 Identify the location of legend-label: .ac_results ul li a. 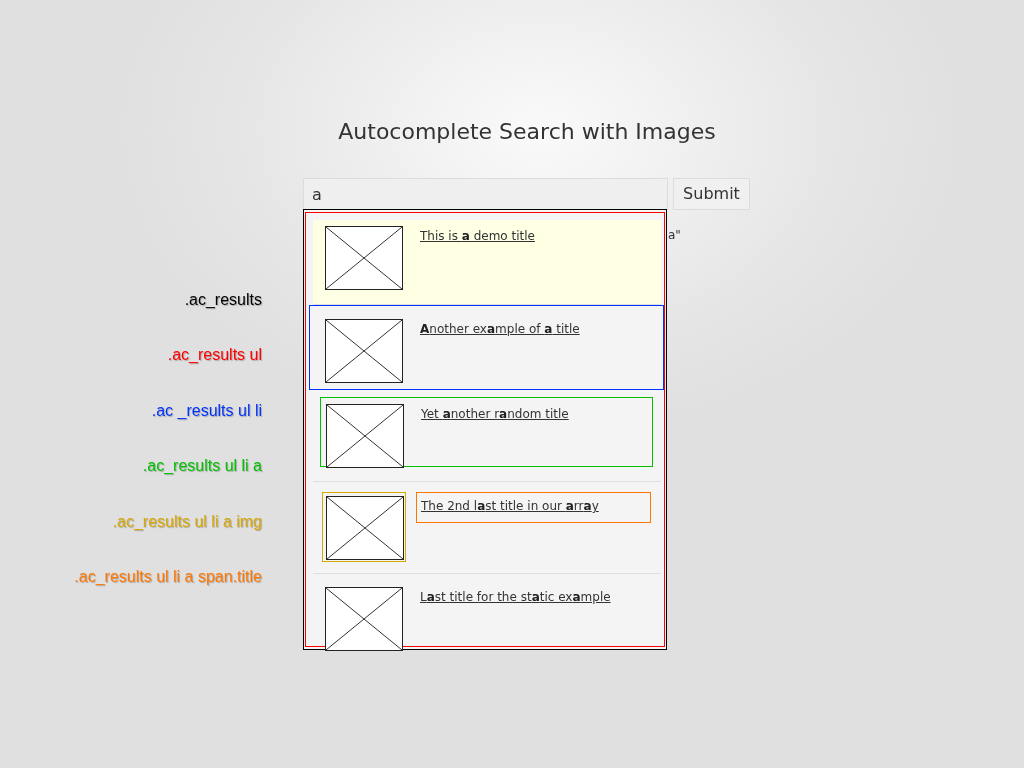
(202, 466).